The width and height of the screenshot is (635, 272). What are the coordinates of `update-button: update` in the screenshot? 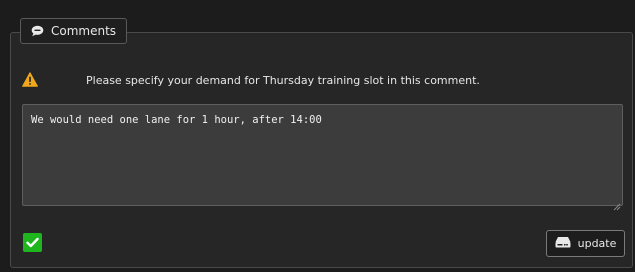 It's located at (585, 243).